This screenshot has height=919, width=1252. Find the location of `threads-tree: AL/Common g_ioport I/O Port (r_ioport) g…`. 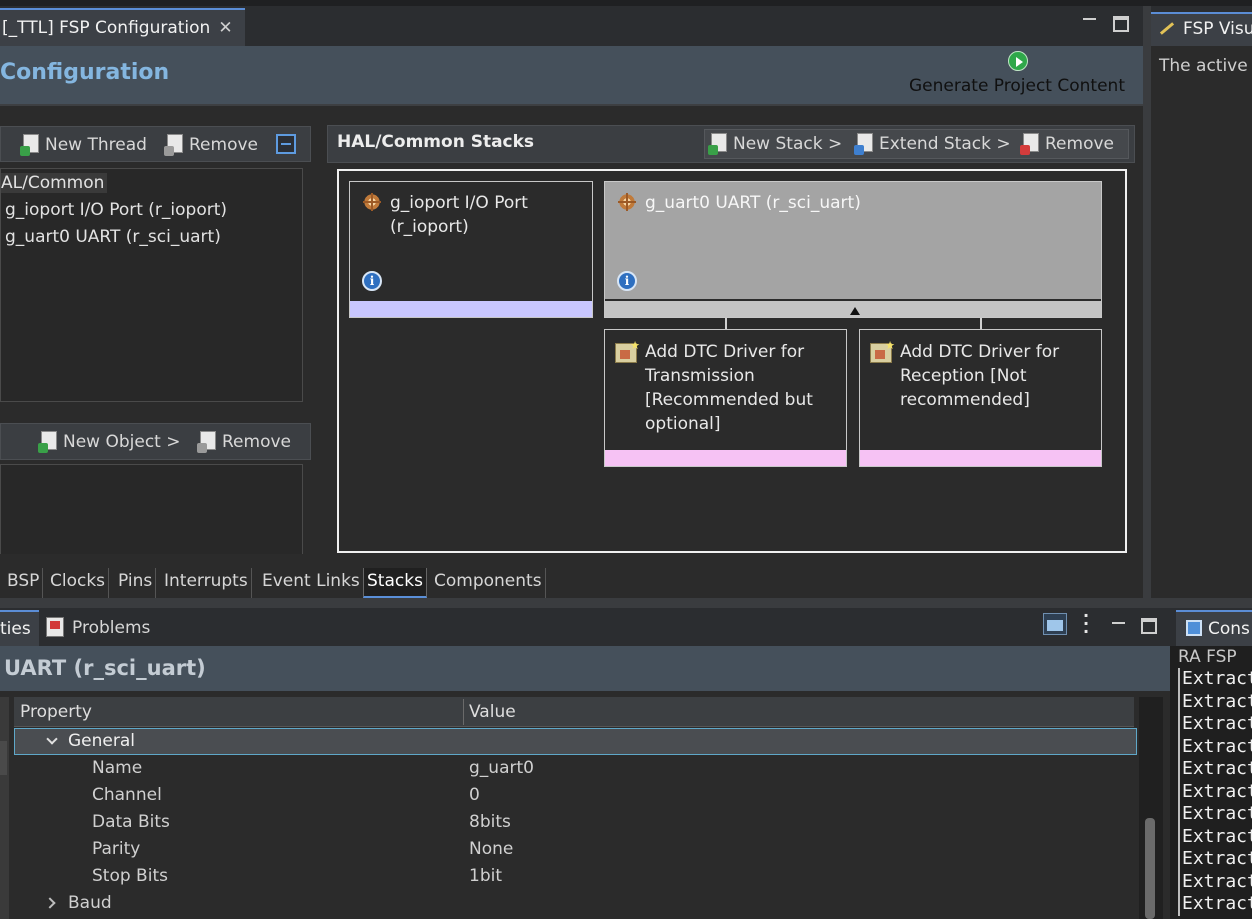

threads-tree: AL/Common g_ioport I/O Port (r_ioport) g… is located at coordinates (151, 285).